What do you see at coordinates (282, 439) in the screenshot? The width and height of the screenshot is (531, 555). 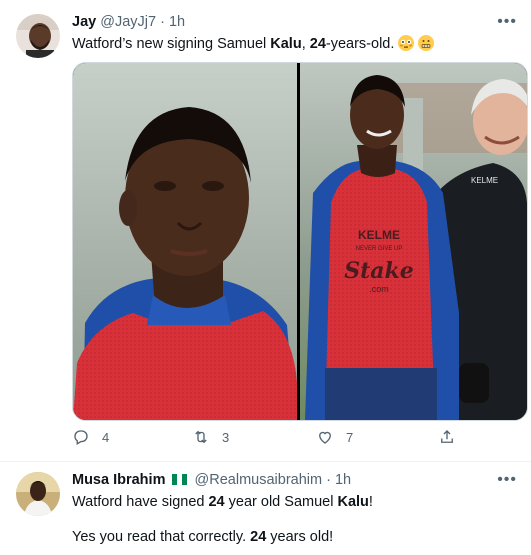 I see `action-bar: 4 3 7` at bounding box center [282, 439].